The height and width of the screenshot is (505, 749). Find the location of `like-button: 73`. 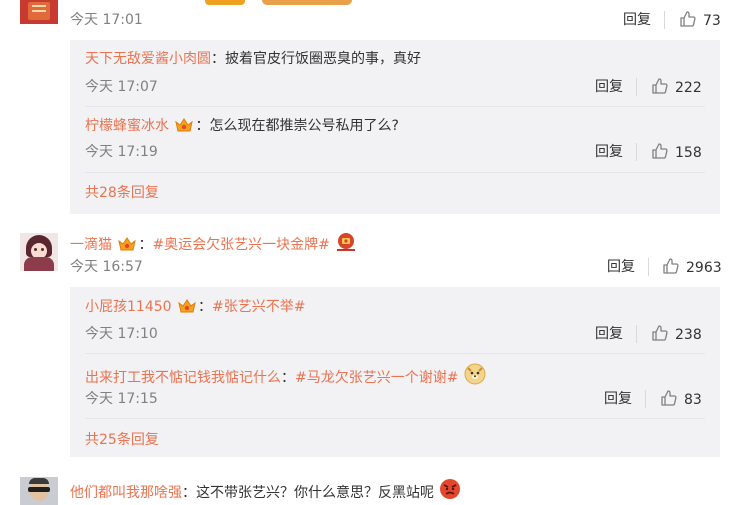

like-button: 73 is located at coordinates (700, 20).